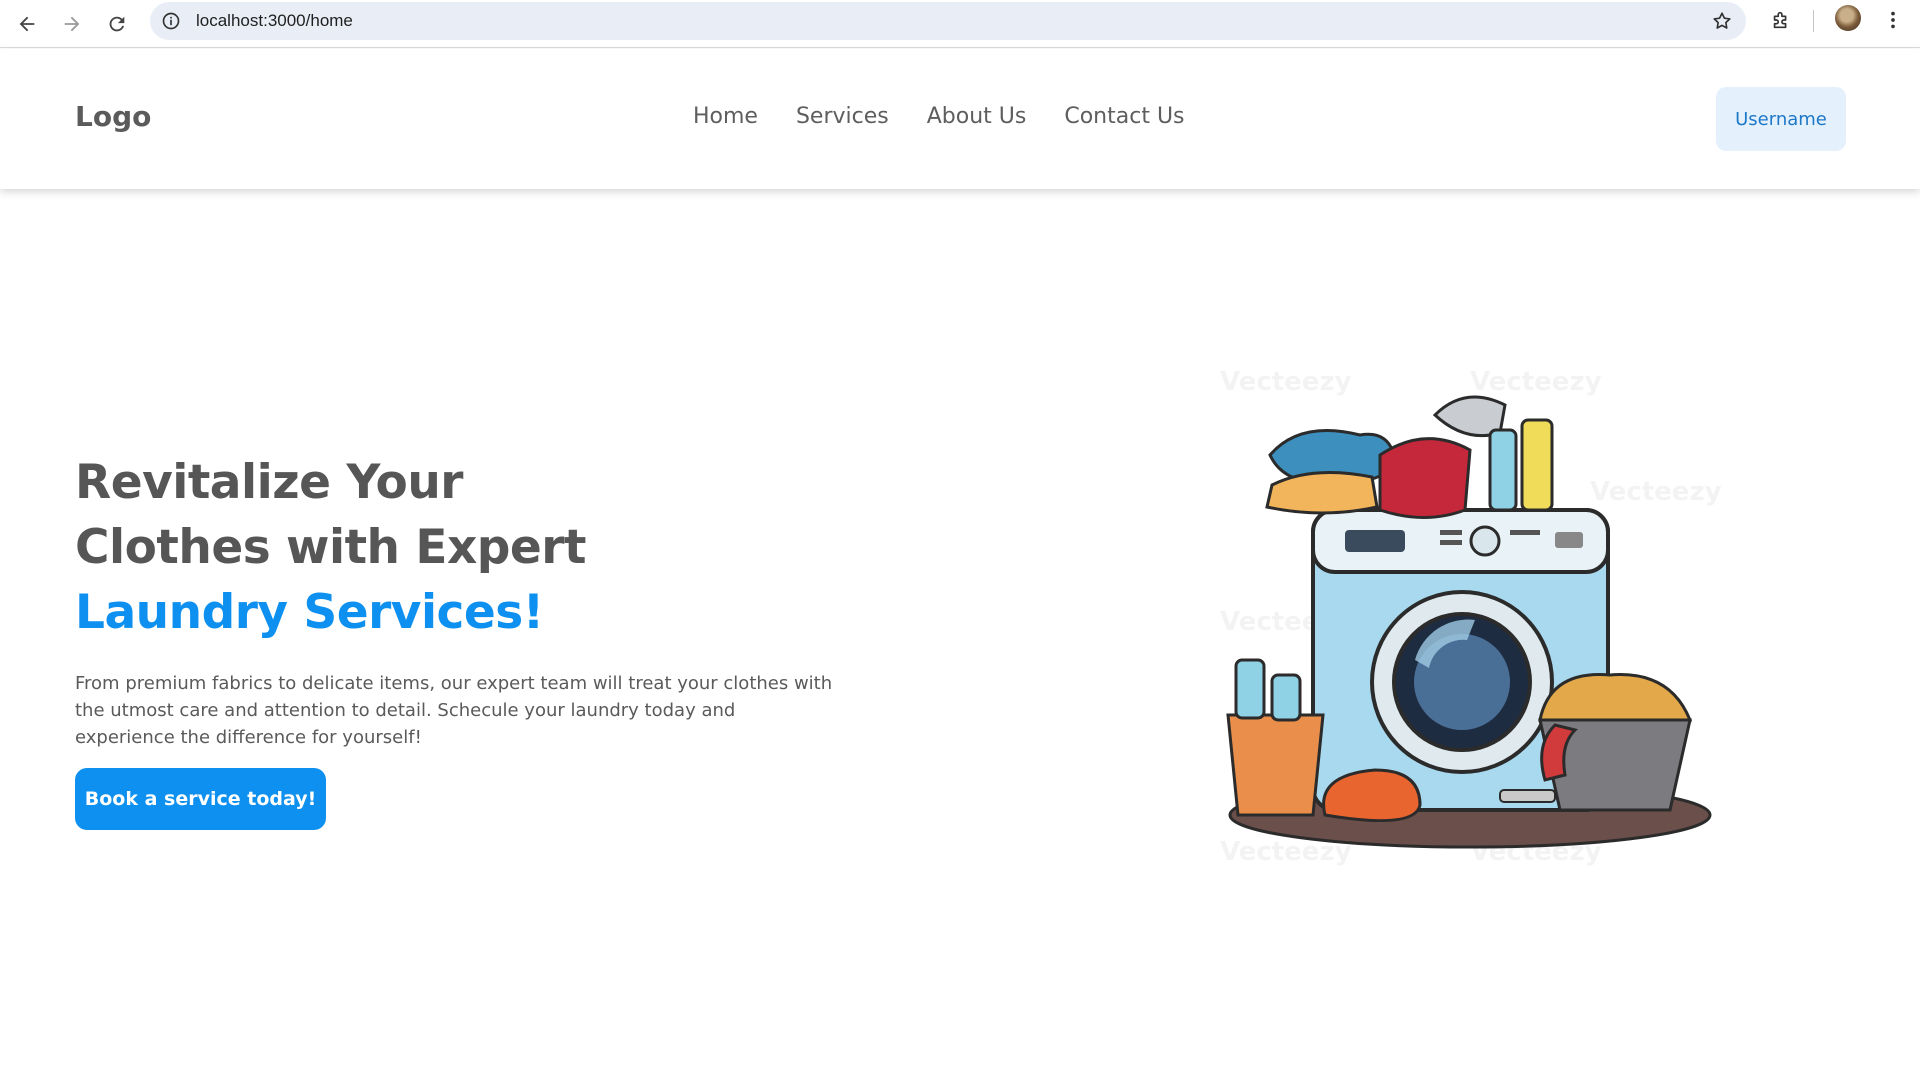 The width and height of the screenshot is (1920, 1075). I want to click on dial-knob, so click(1485, 541).